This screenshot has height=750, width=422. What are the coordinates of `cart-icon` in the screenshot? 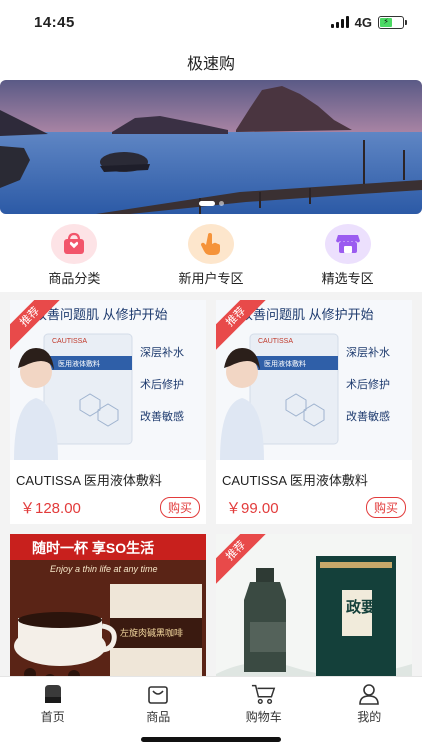 It's located at (264, 694).